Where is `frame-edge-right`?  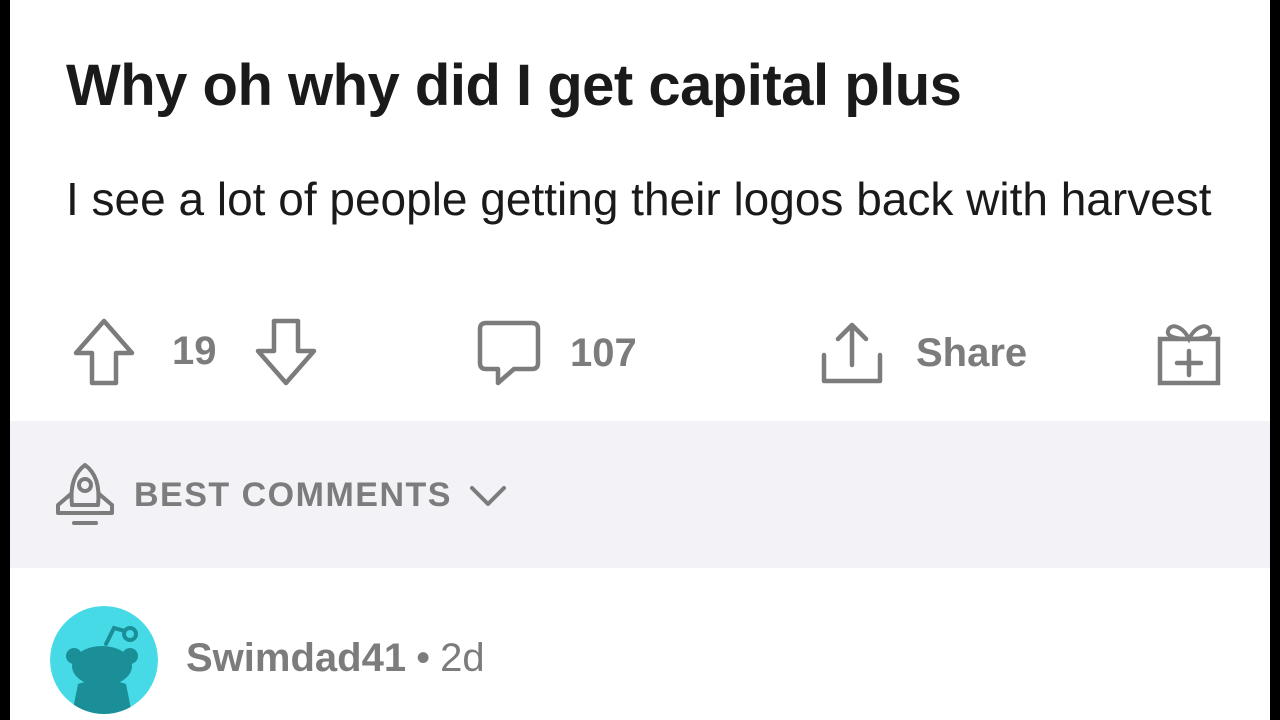 frame-edge-right is located at coordinates (1275, 360).